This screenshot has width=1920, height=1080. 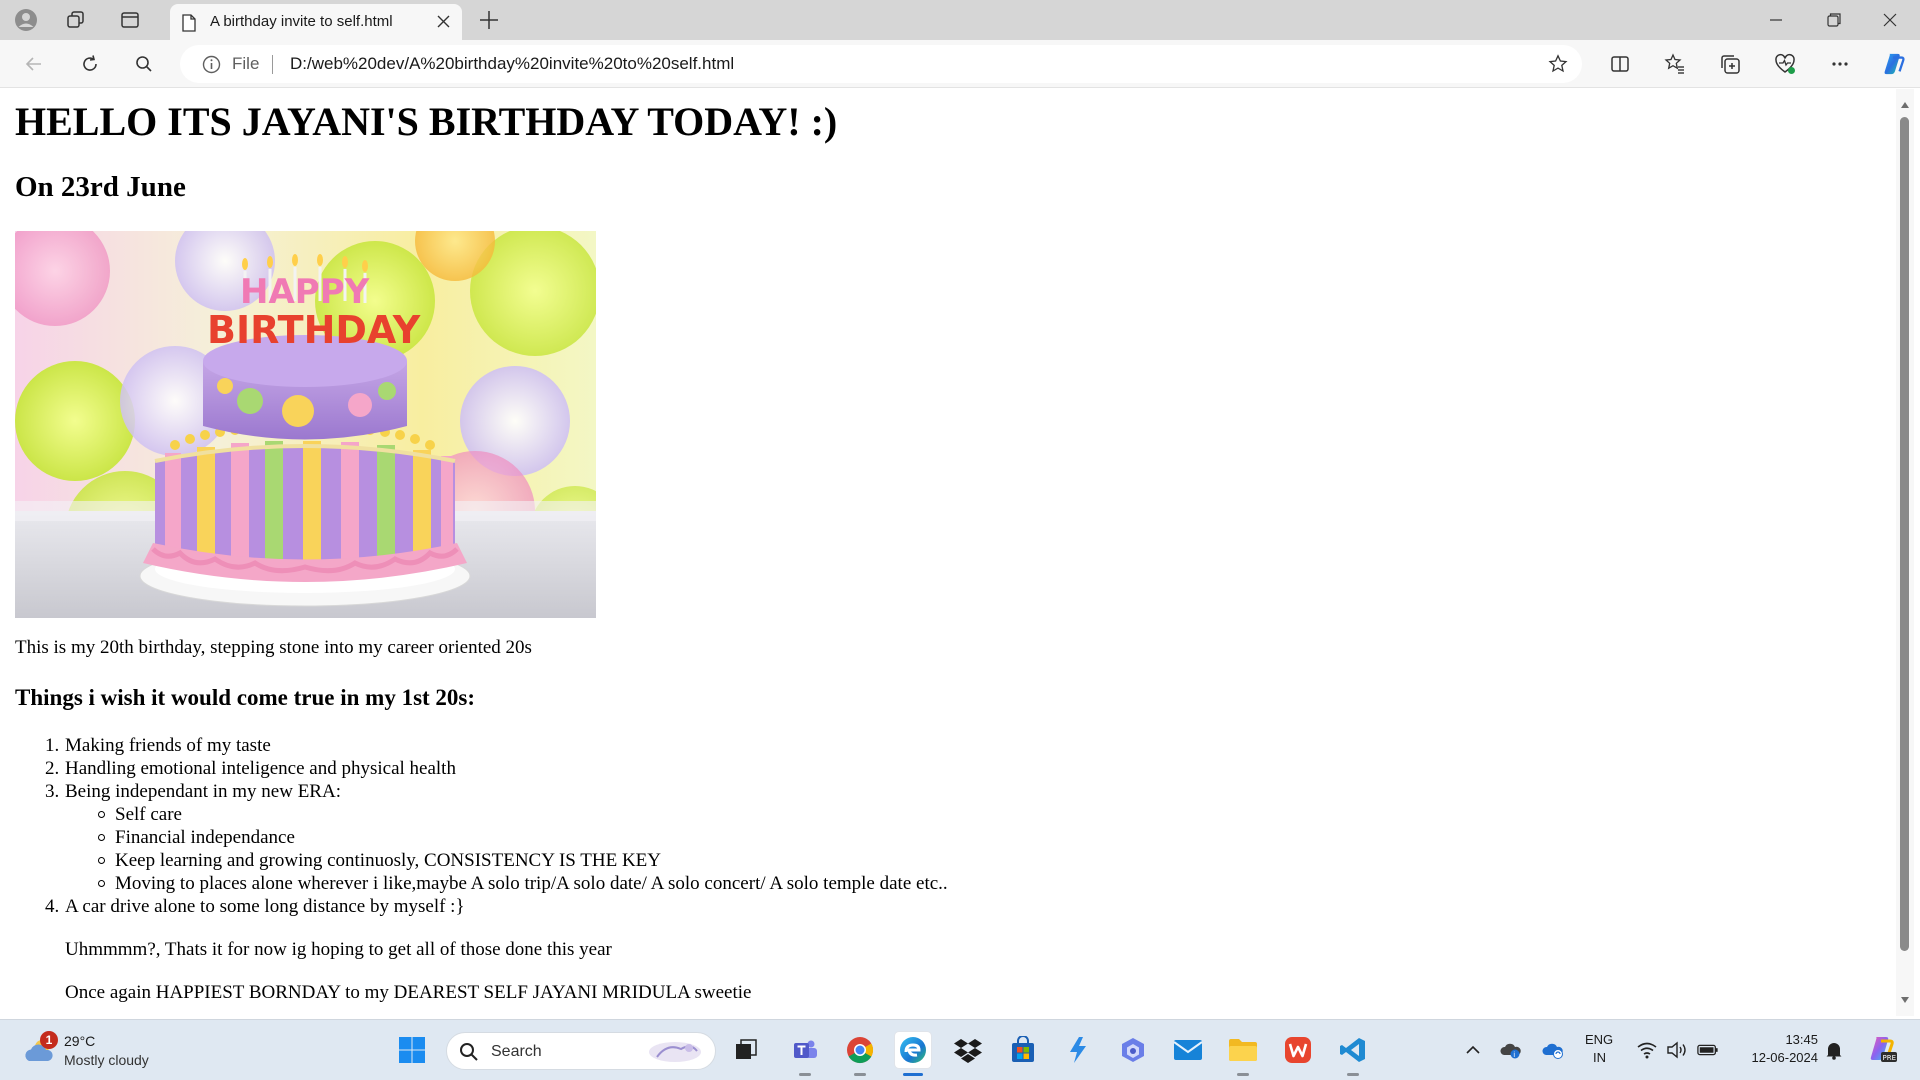 I want to click on workspaces-icon, so click(x=76, y=20).